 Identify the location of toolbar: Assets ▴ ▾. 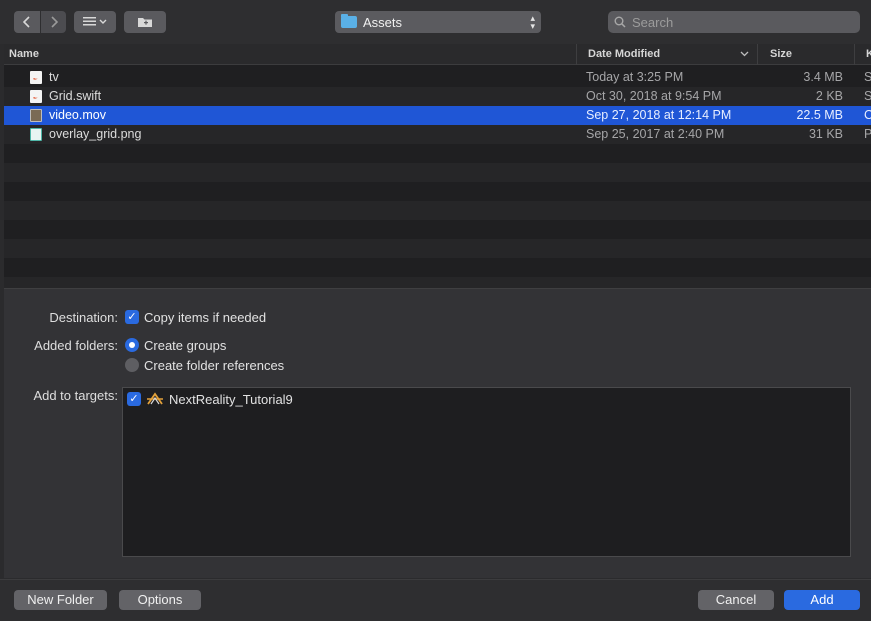
(435, 22).